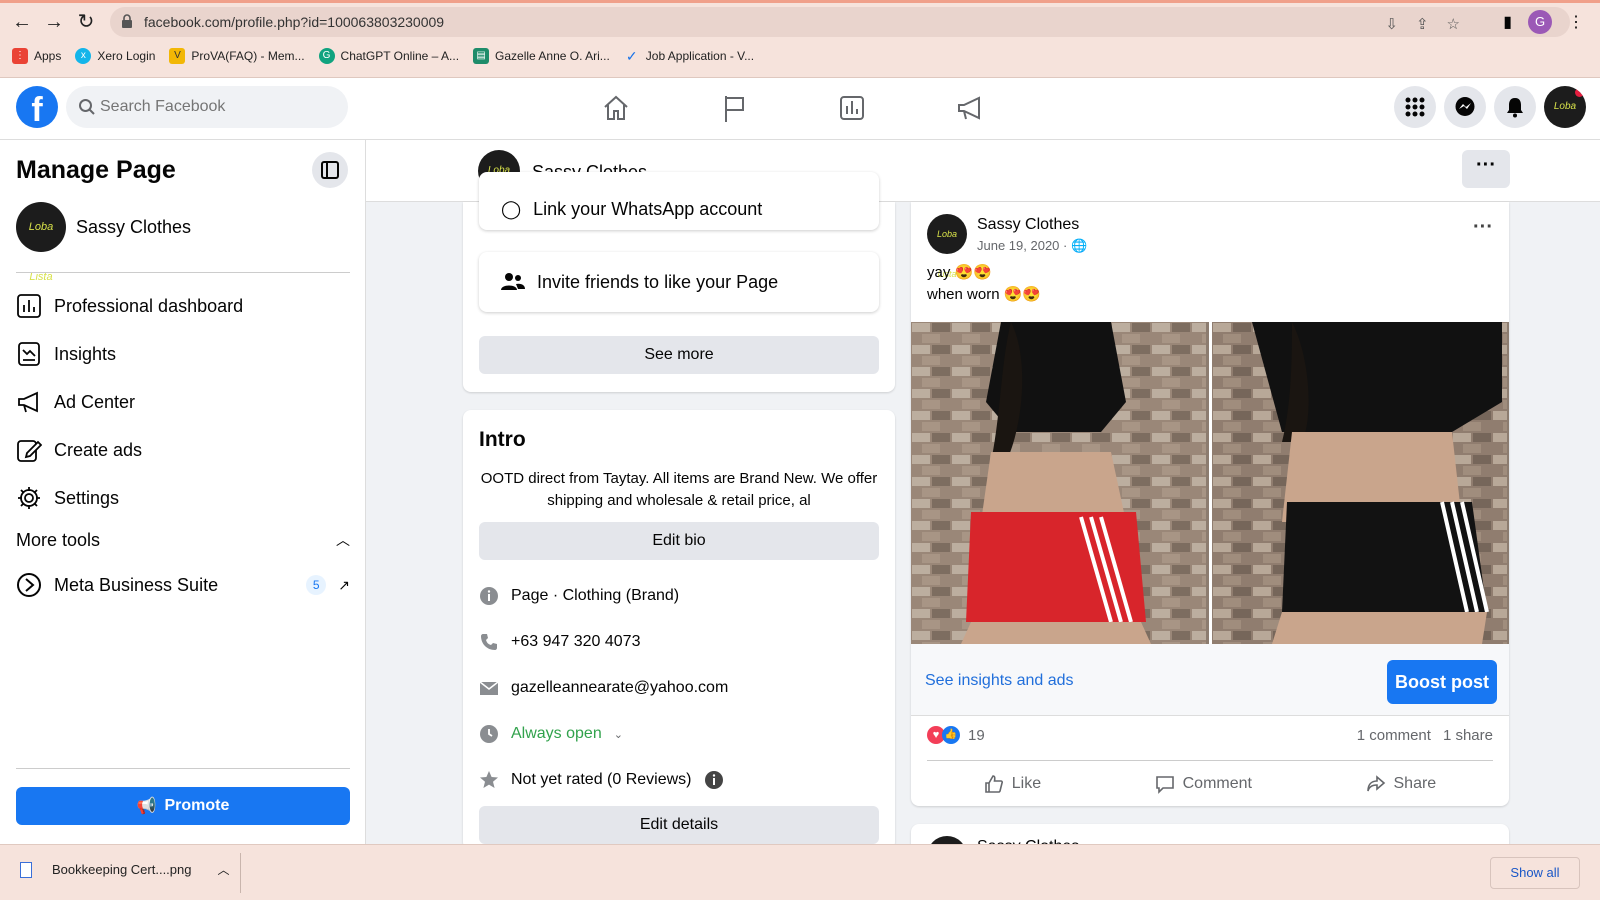 The image size is (1600, 900). I want to click on see-more-button: See more, so click(679, 355).